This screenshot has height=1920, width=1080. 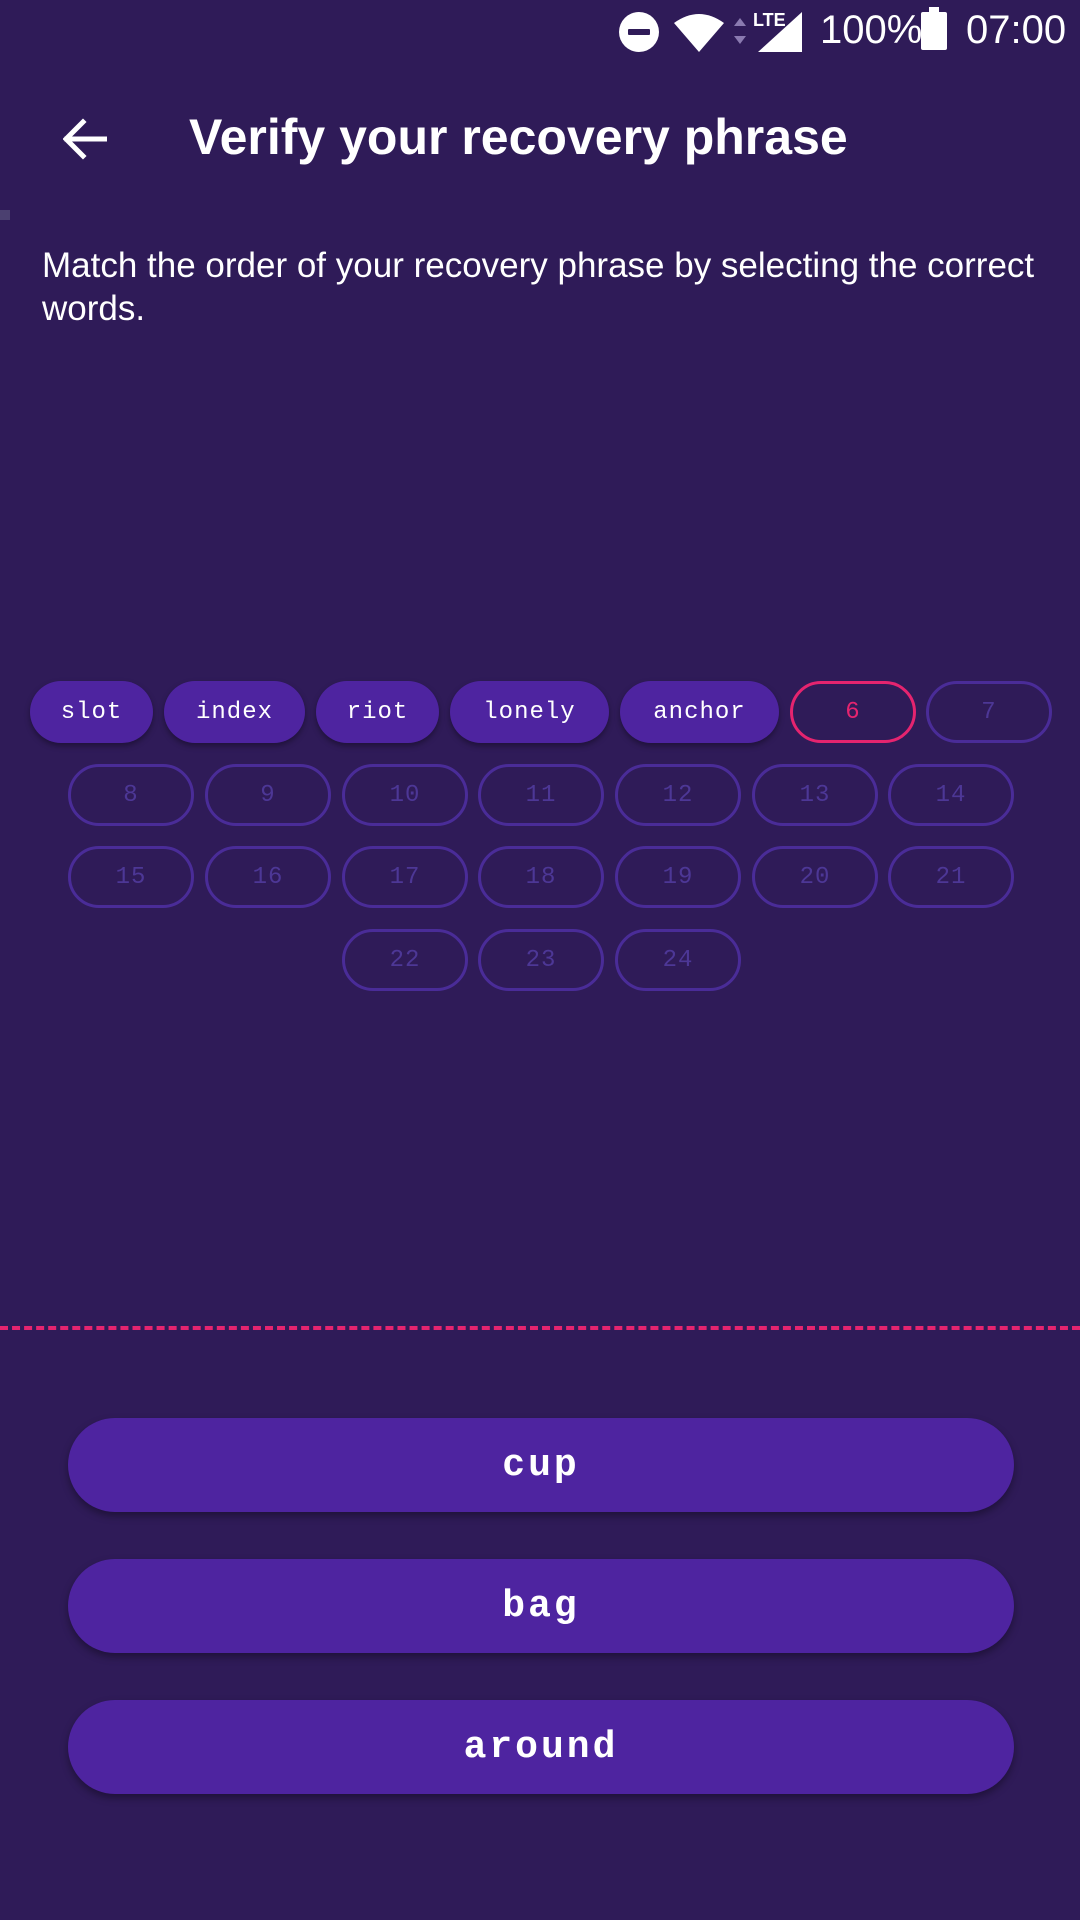 I want to click on phrase-slot-empty: 22, so click(x=405, y=960).